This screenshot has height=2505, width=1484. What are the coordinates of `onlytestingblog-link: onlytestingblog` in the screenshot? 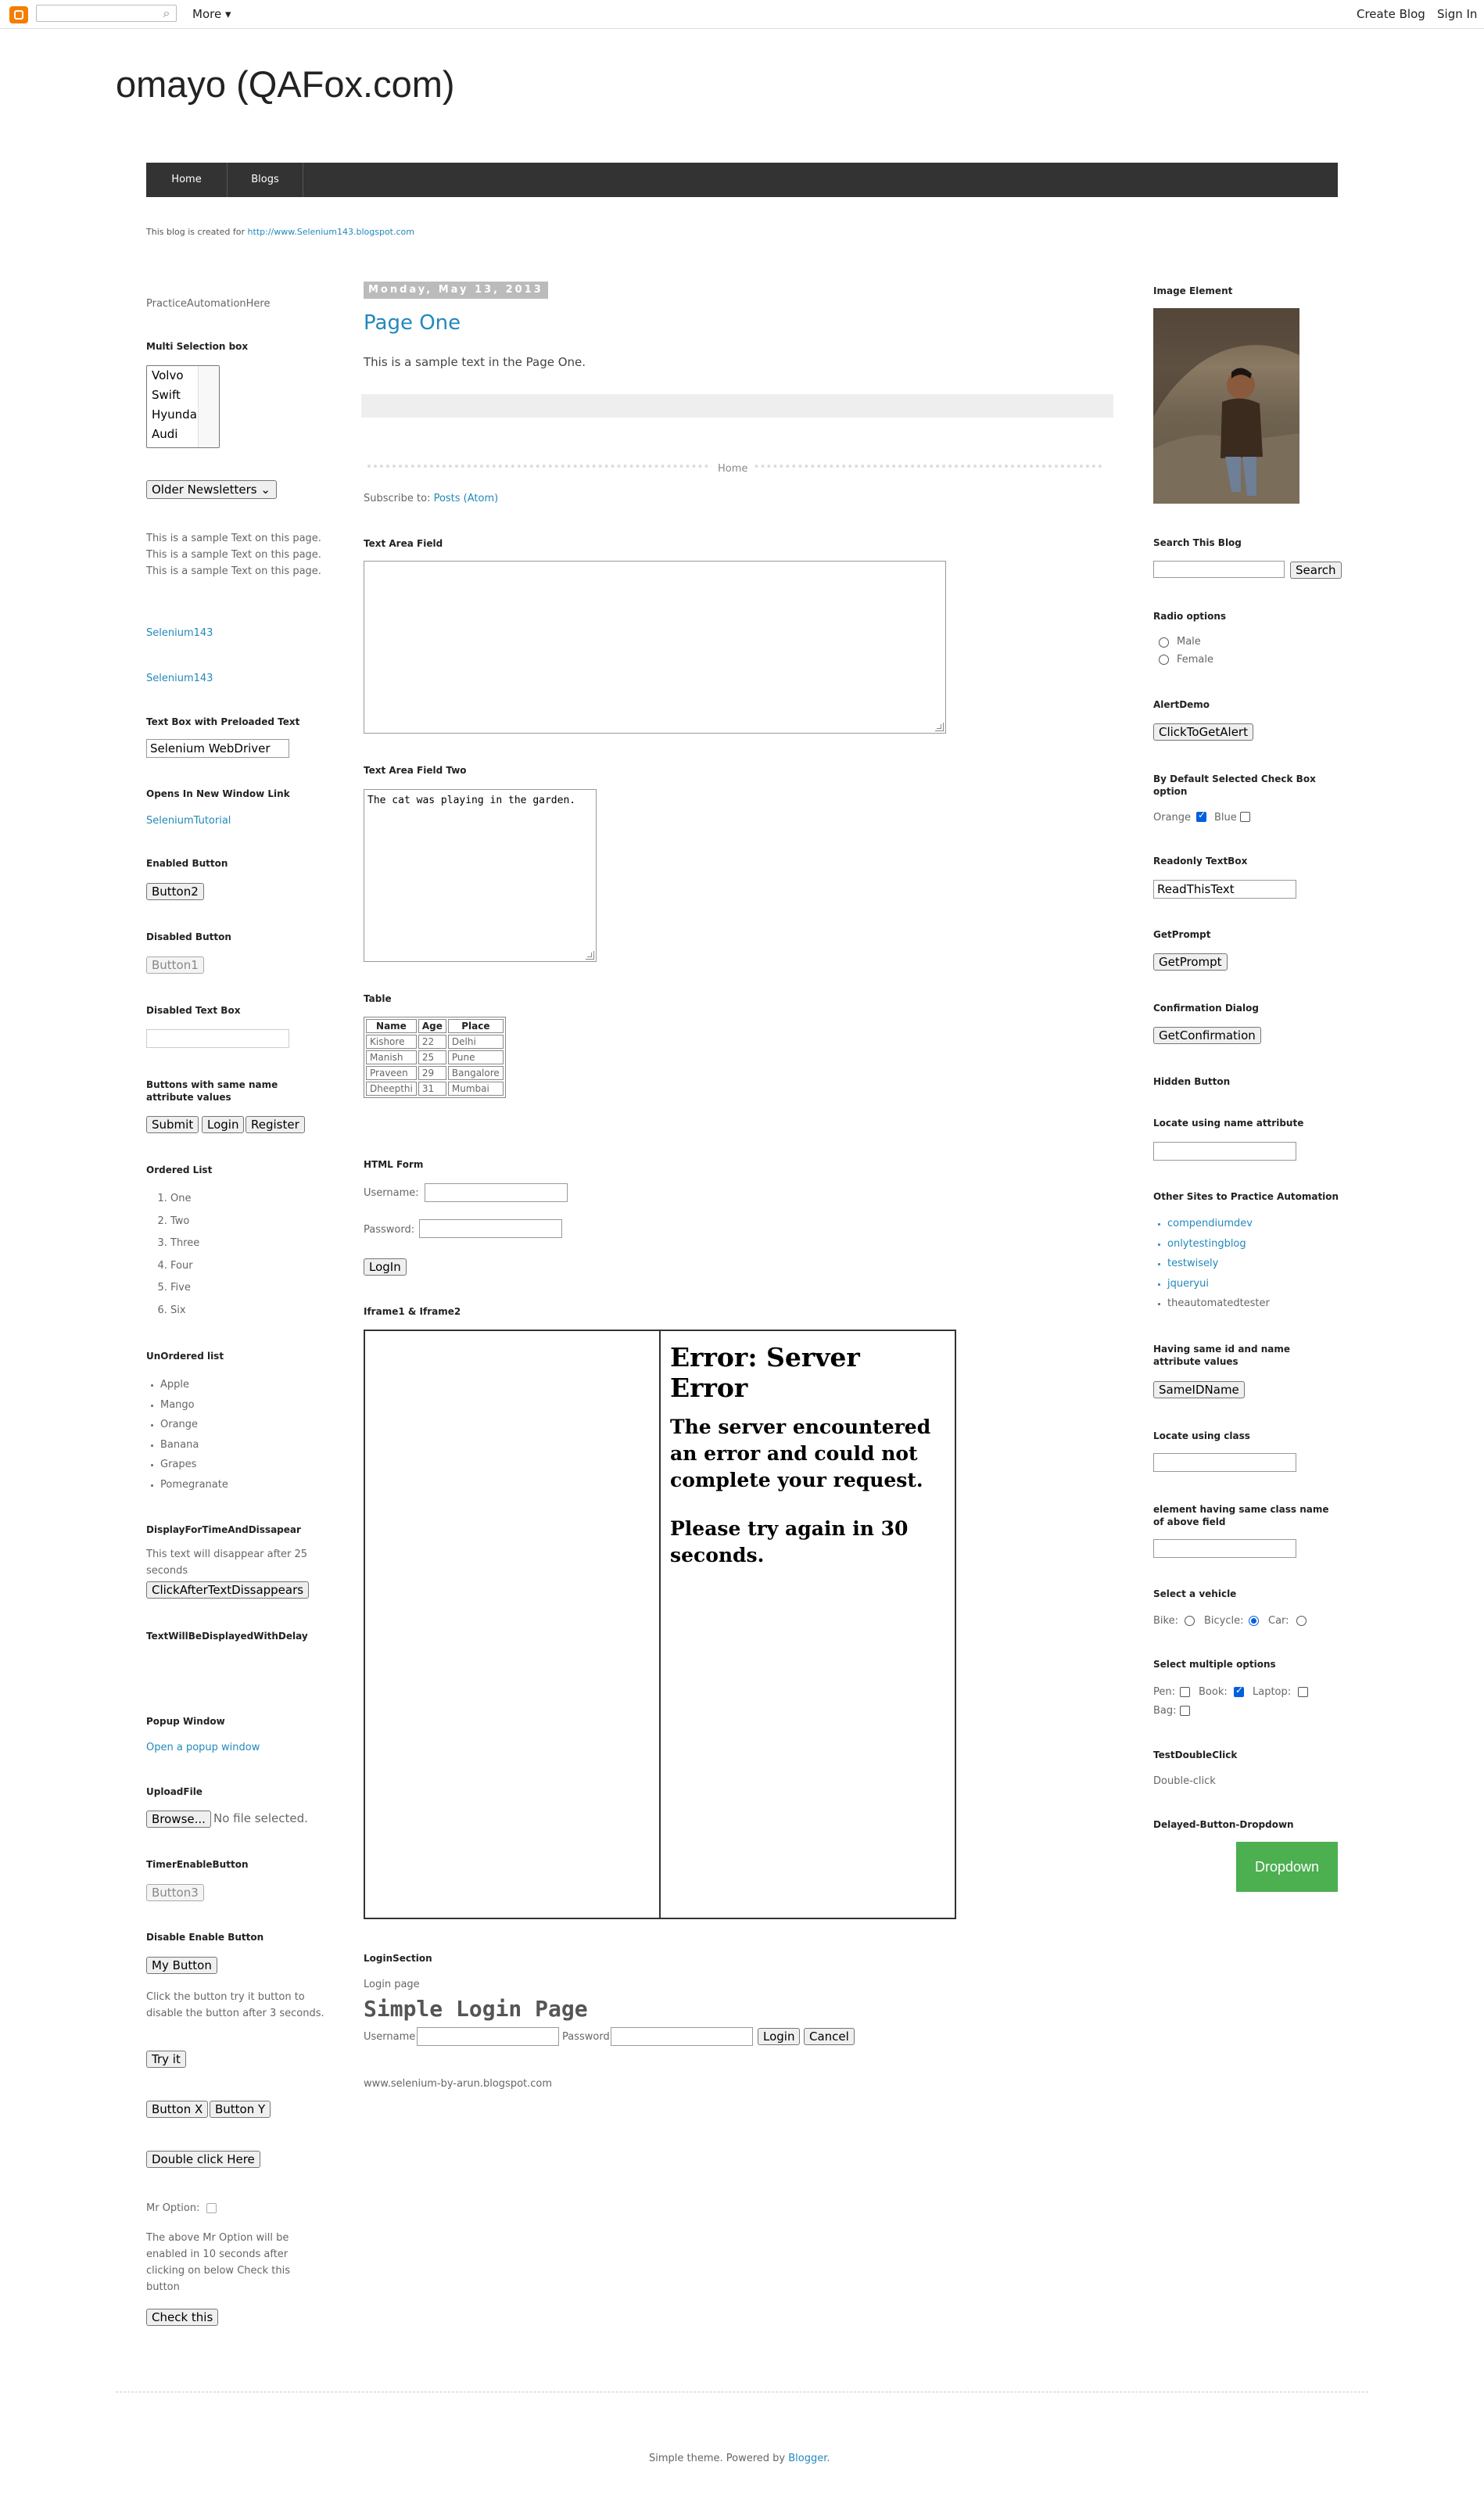 It's located at (1218, 1244).